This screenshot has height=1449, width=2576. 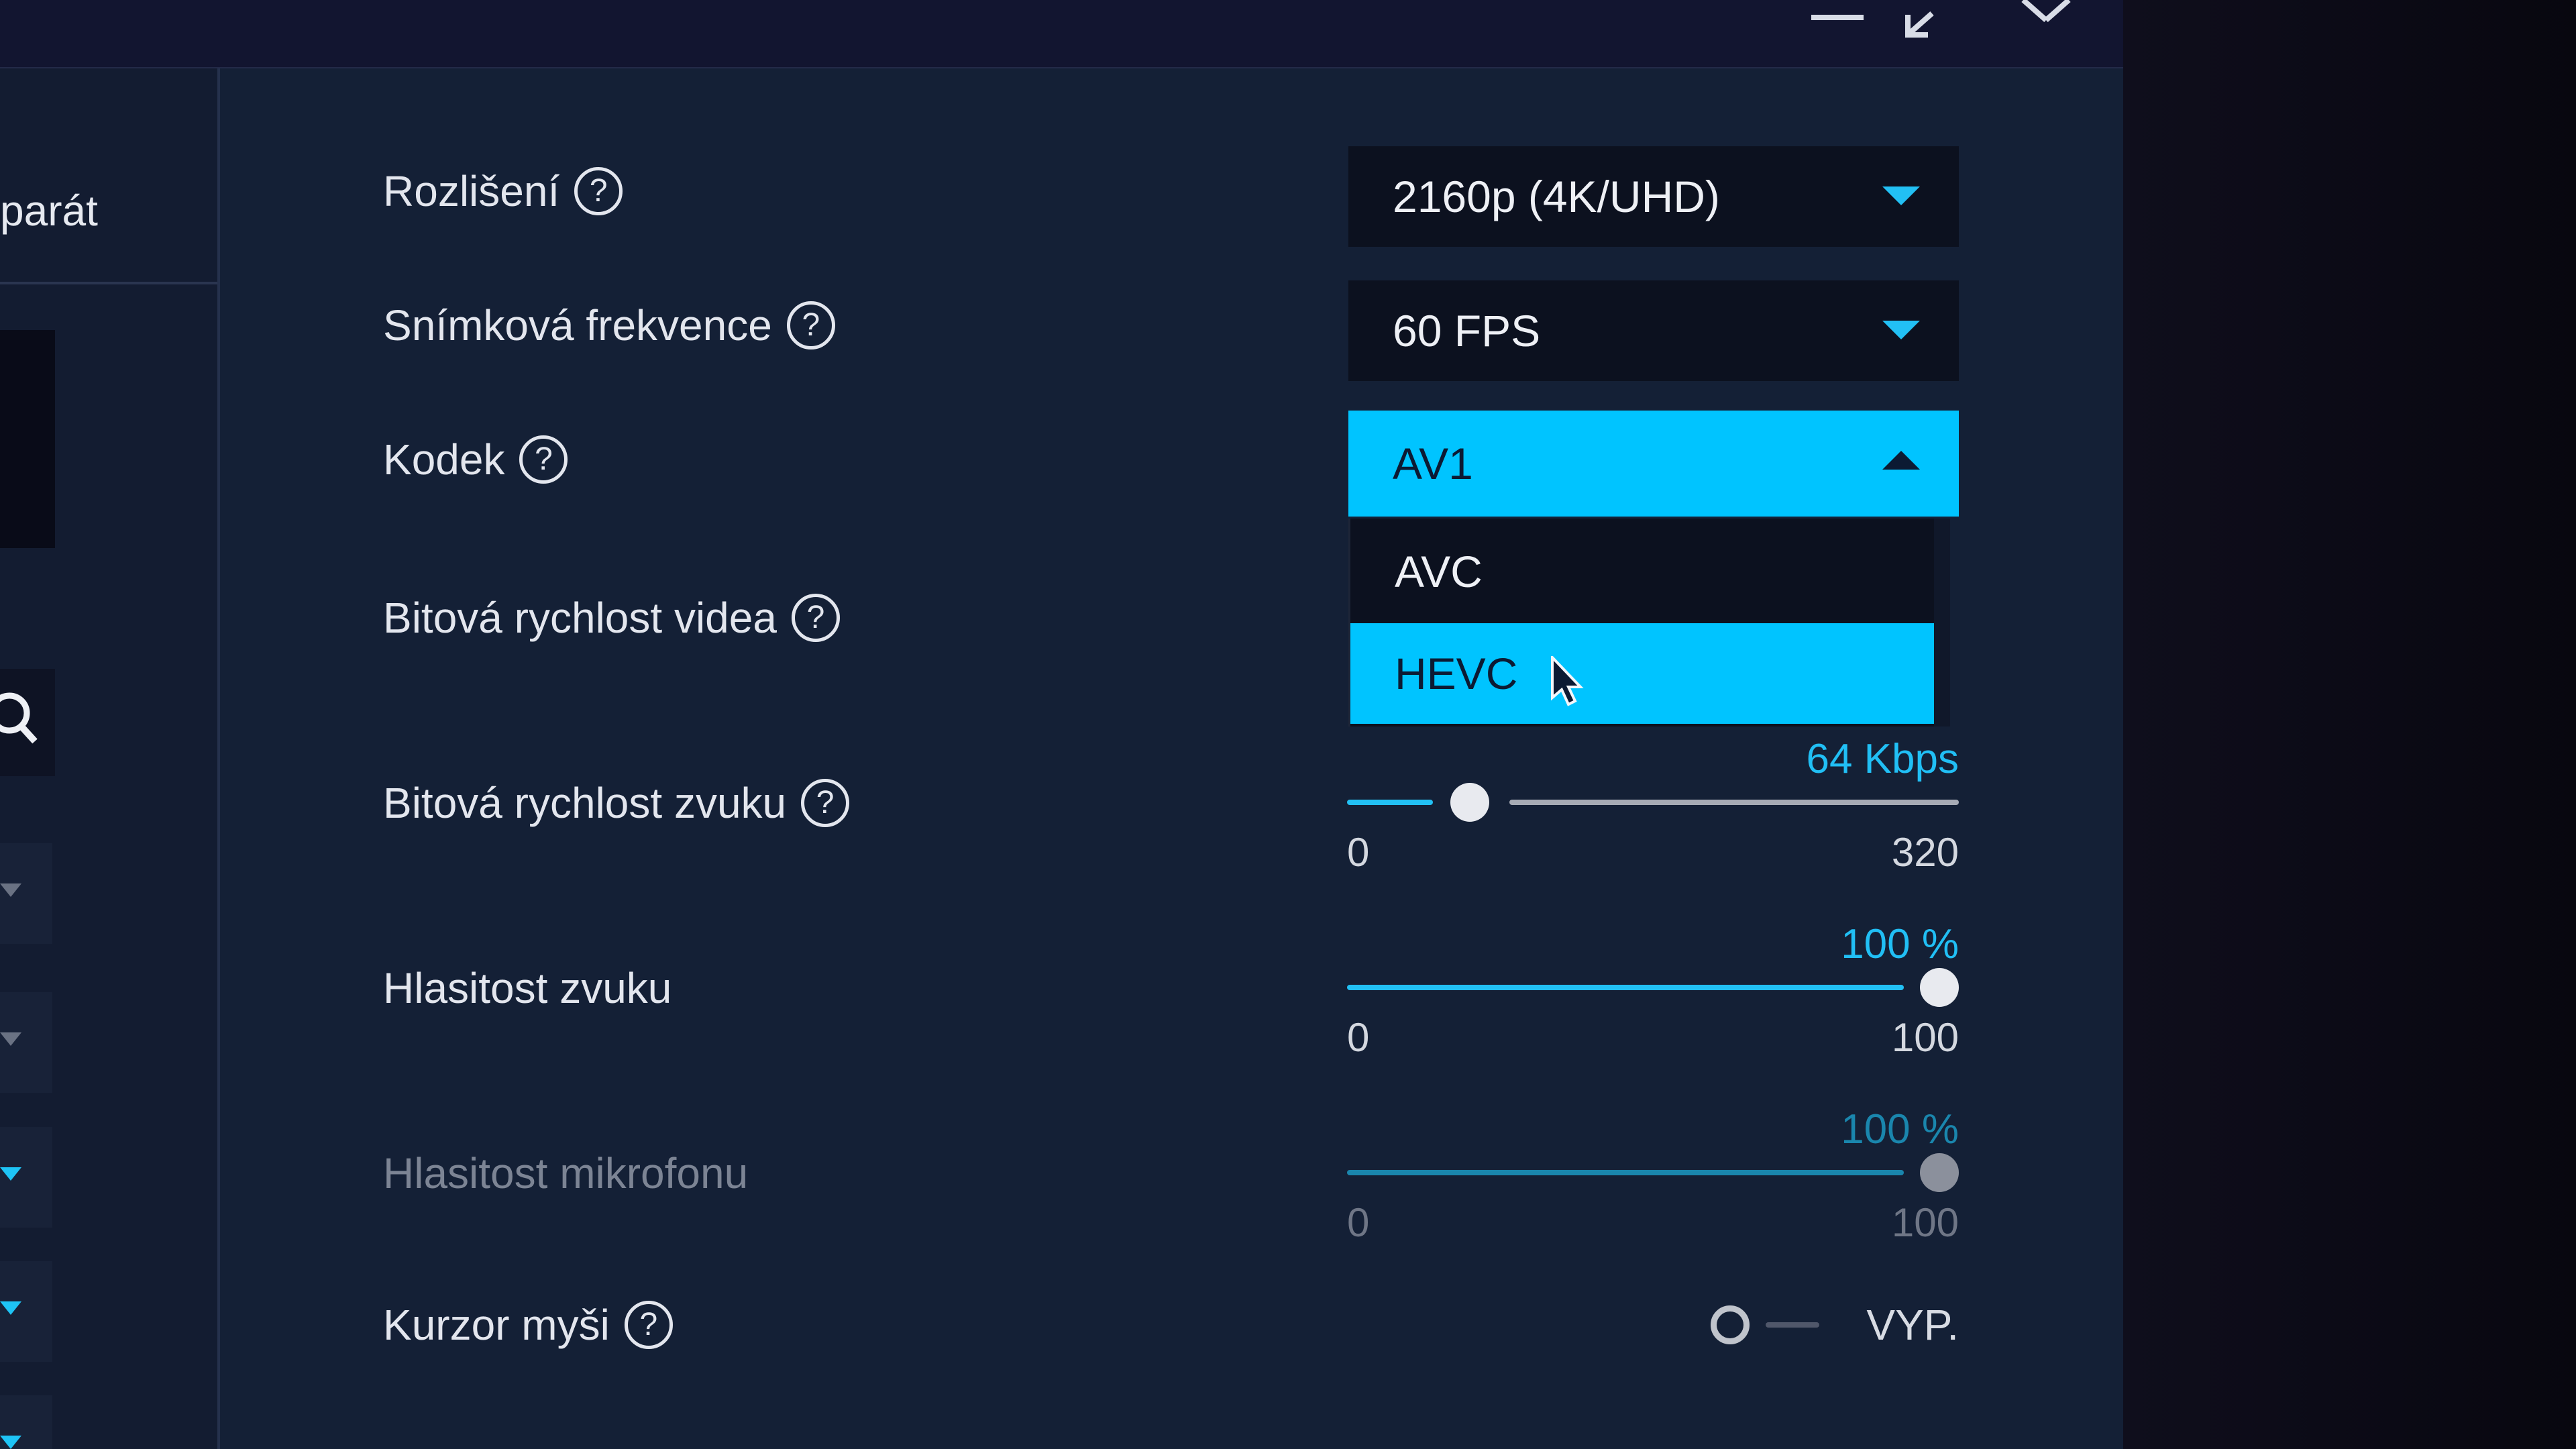 I want to click on mouse-cursor-icon, so click(x=1567, y=681).